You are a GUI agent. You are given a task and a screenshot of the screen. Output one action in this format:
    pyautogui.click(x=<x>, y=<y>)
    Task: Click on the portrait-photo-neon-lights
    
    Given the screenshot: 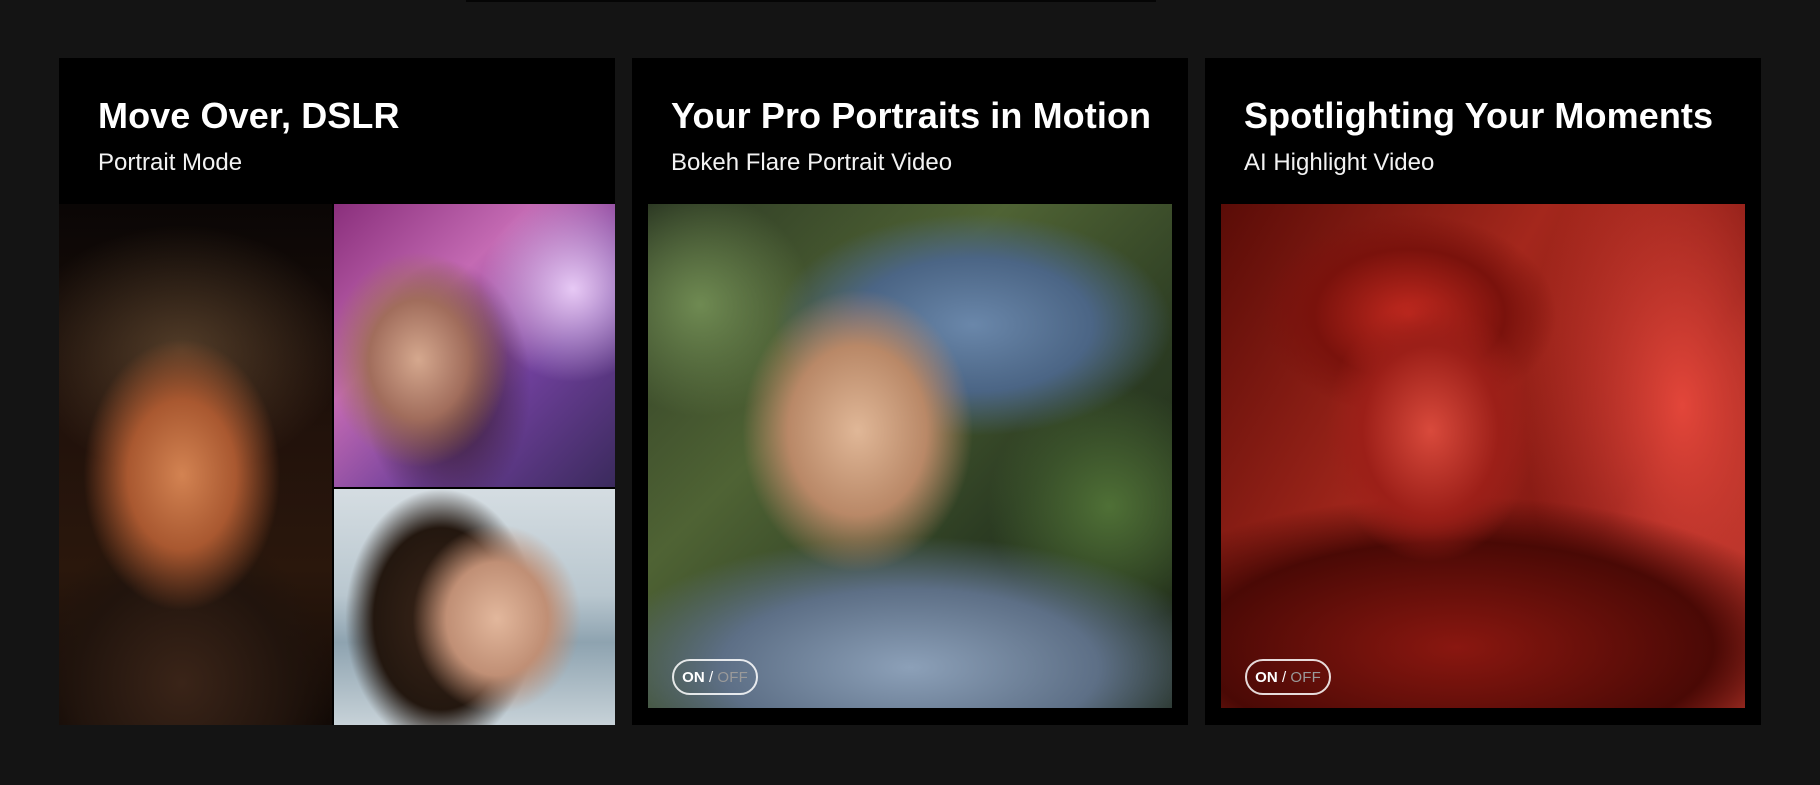 What is the action you would take?
    pyautogui.click(x=474, y=345)
    